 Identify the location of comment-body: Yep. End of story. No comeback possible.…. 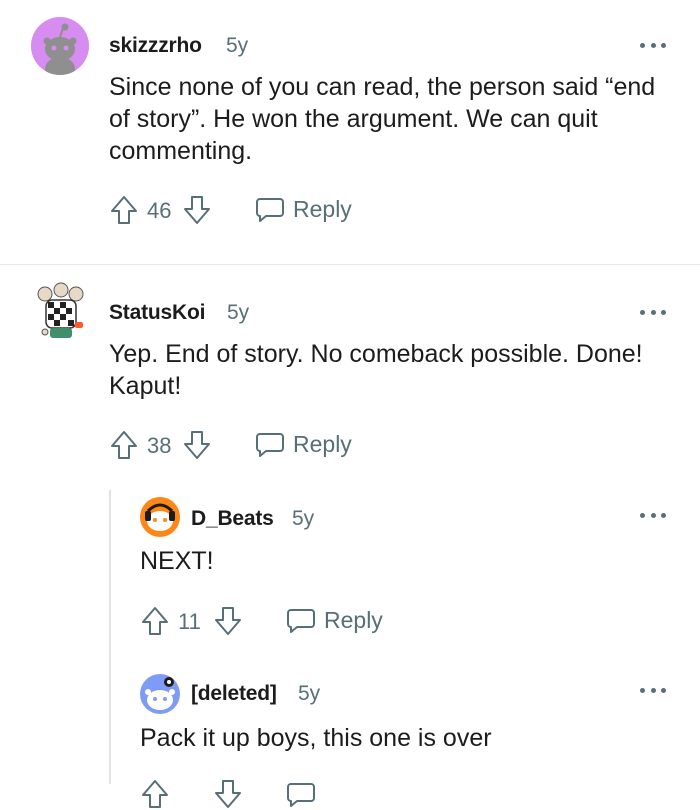
(376, 370).